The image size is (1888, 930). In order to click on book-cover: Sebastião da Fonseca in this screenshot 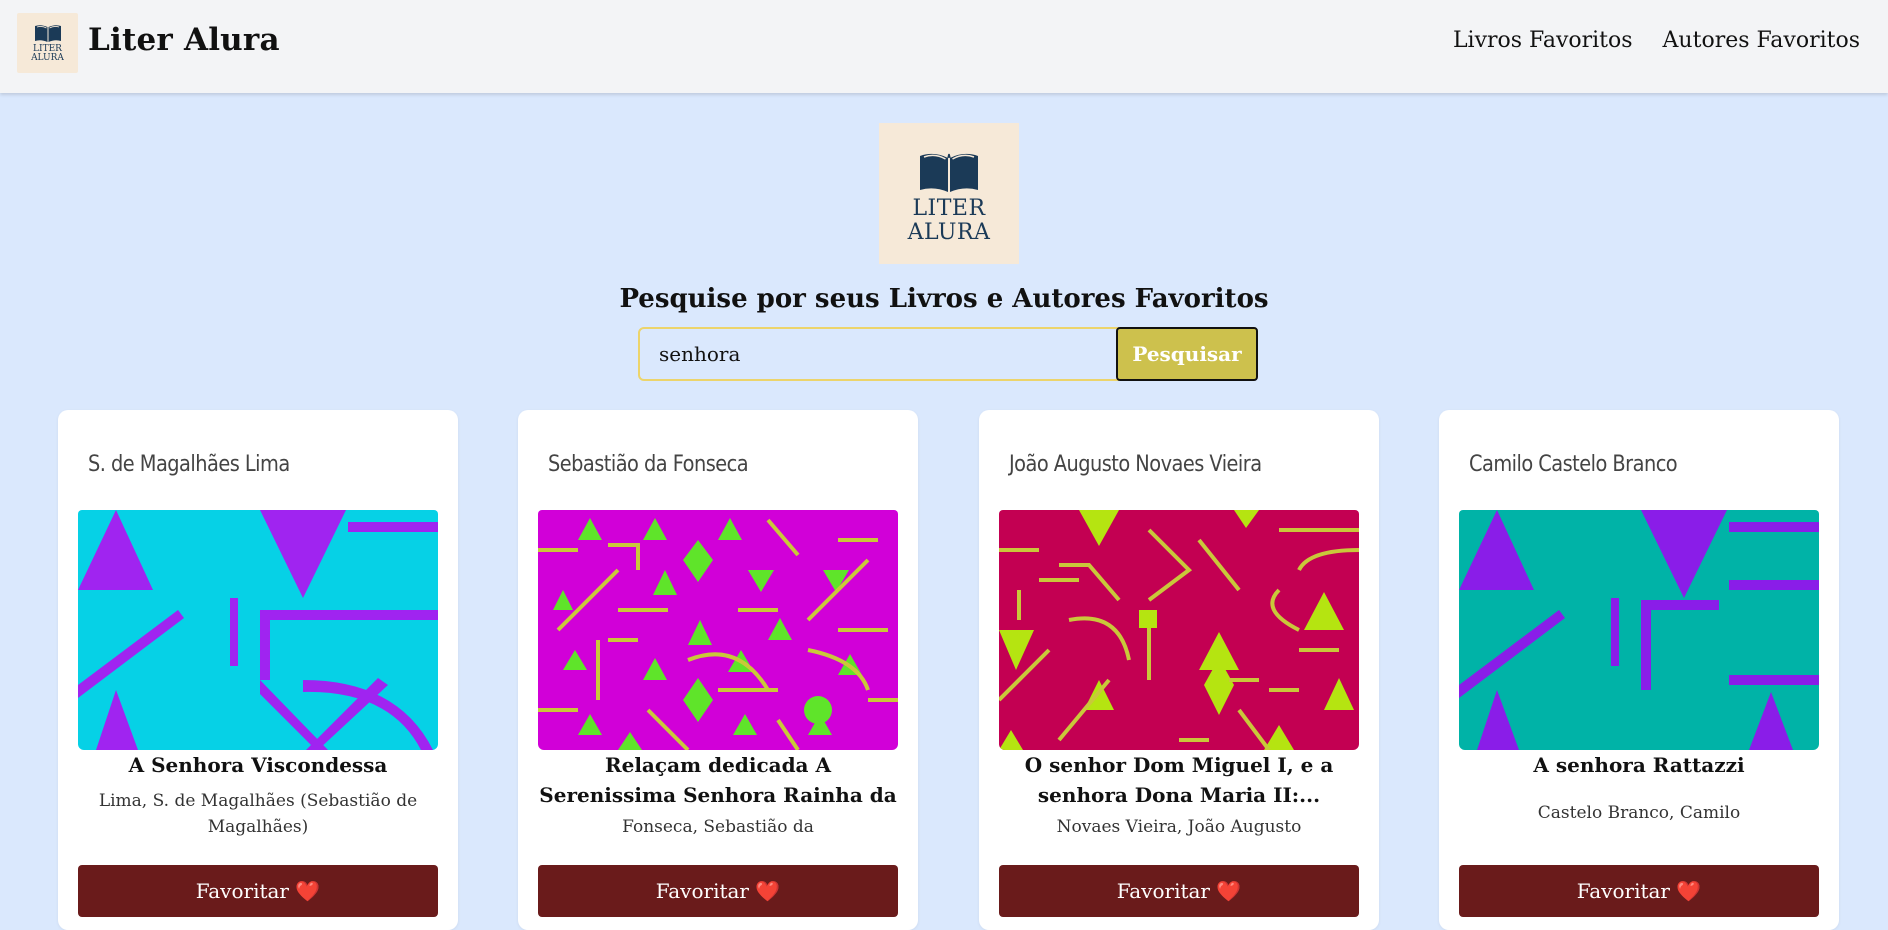, I will do `click(718, 590)`.